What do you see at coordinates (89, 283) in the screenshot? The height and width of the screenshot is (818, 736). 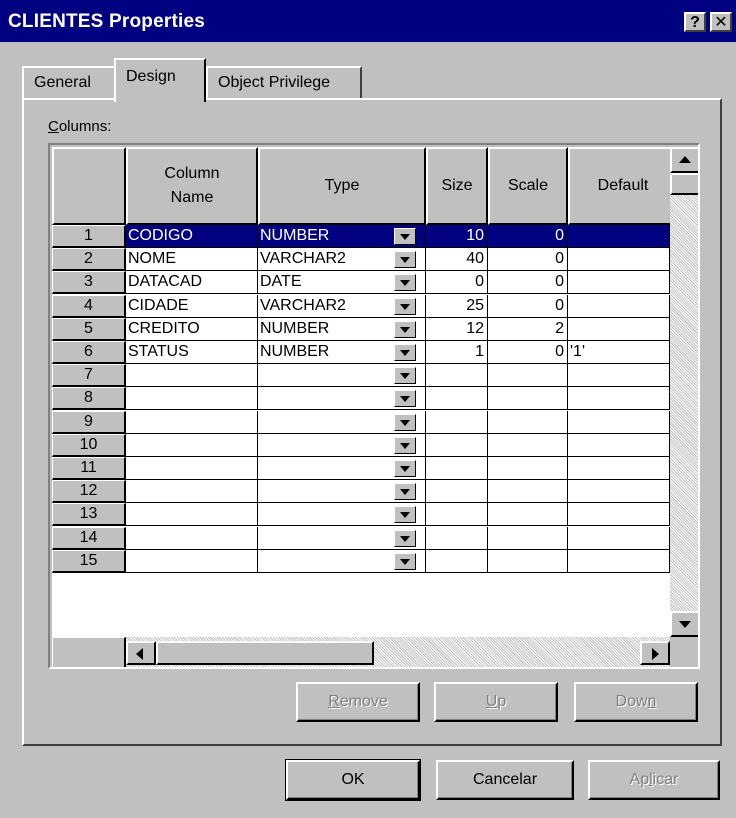 I see `row-number: 3` at bounding box center [89, 283].